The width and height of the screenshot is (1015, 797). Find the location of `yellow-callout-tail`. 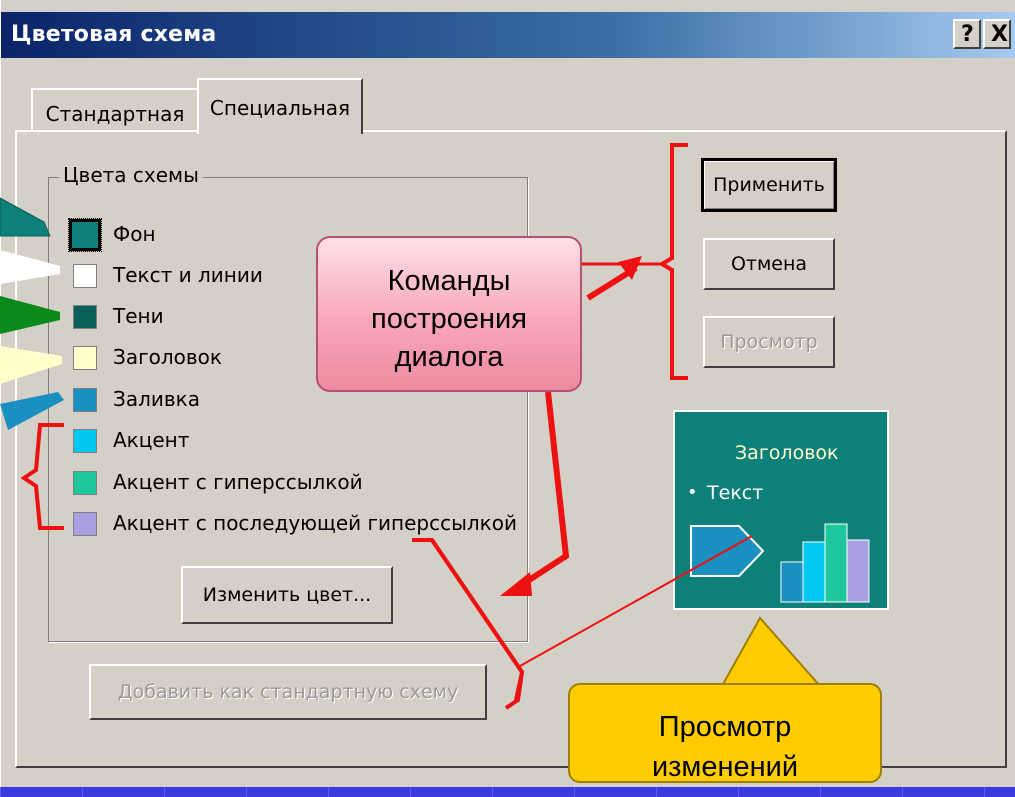

yellow-callout-tail is located at coordinates (771, 651).